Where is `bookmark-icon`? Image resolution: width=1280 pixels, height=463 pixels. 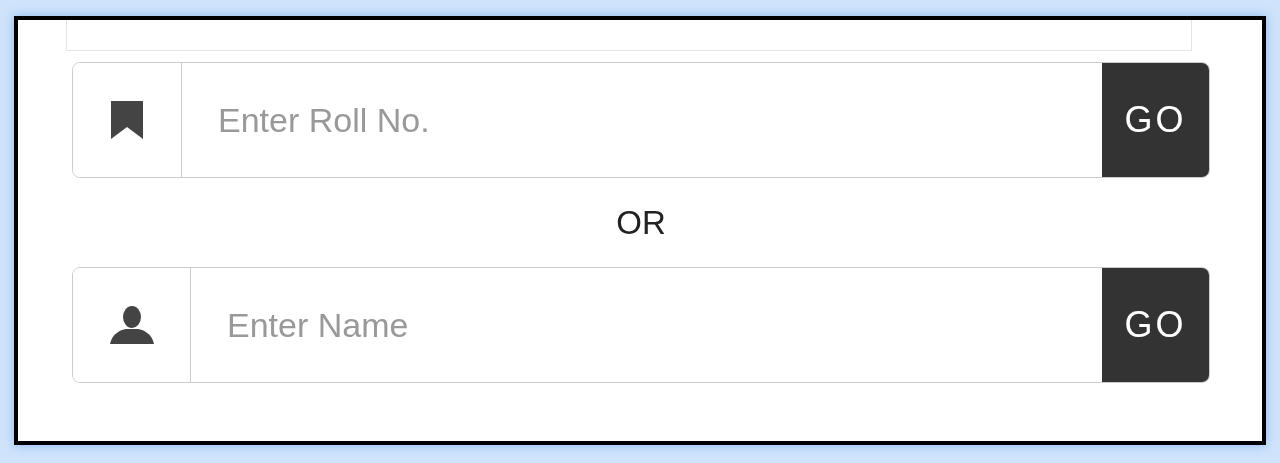 bookmark-icon is located at coordinates (127, 120).